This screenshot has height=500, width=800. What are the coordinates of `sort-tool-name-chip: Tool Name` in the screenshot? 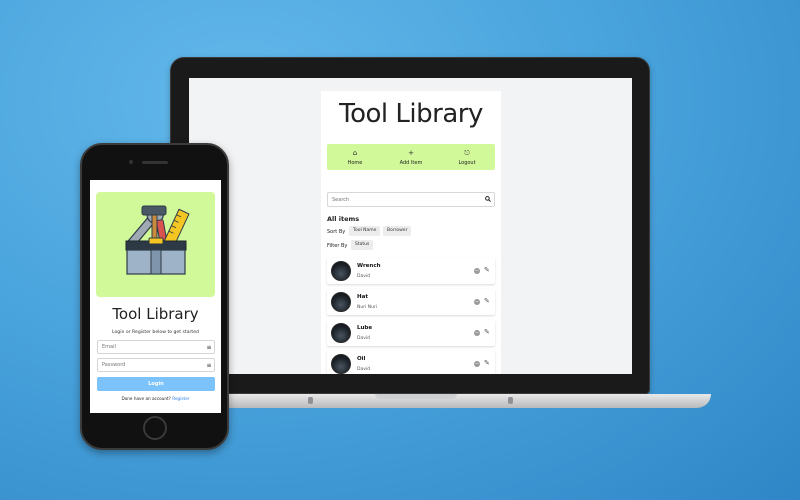 It's located at (365, 231).